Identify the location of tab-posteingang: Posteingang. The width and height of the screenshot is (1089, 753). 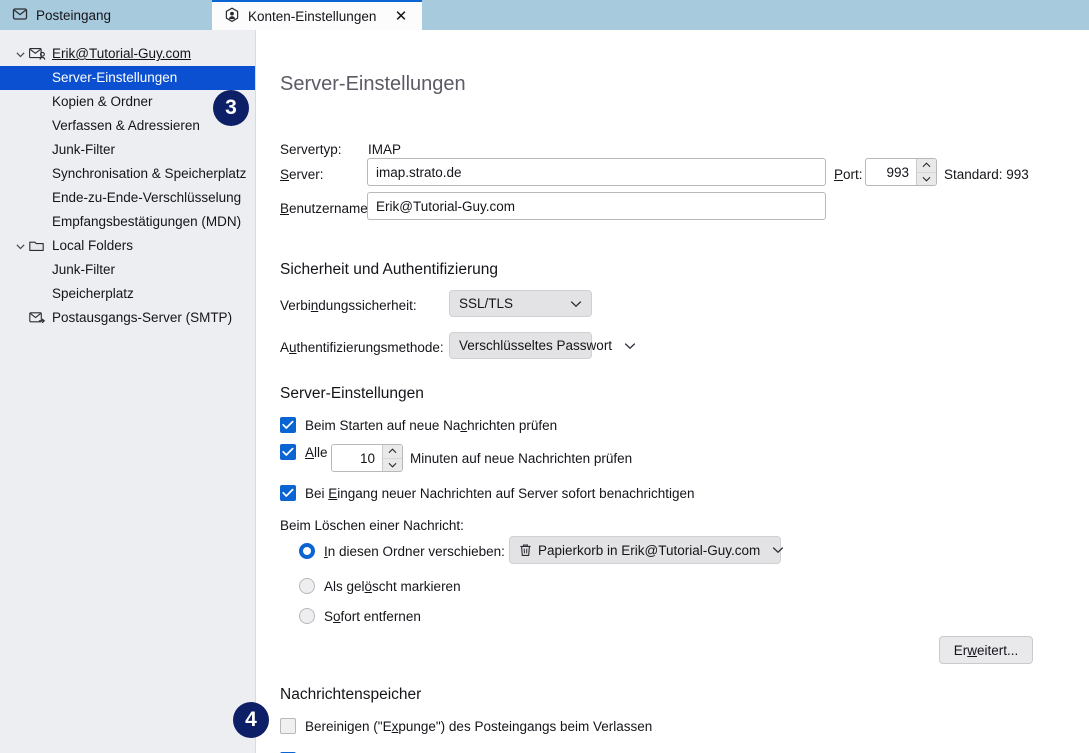
(106, 15).